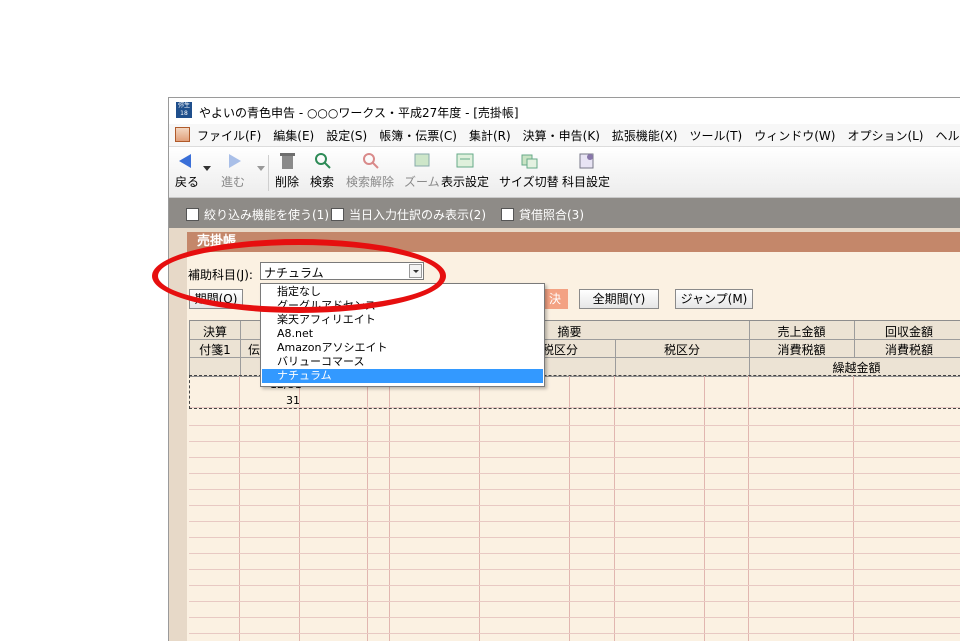 The height and width of the screenshot is (641, 960). I want to click on back-arrow-icon, so click(187, 161).